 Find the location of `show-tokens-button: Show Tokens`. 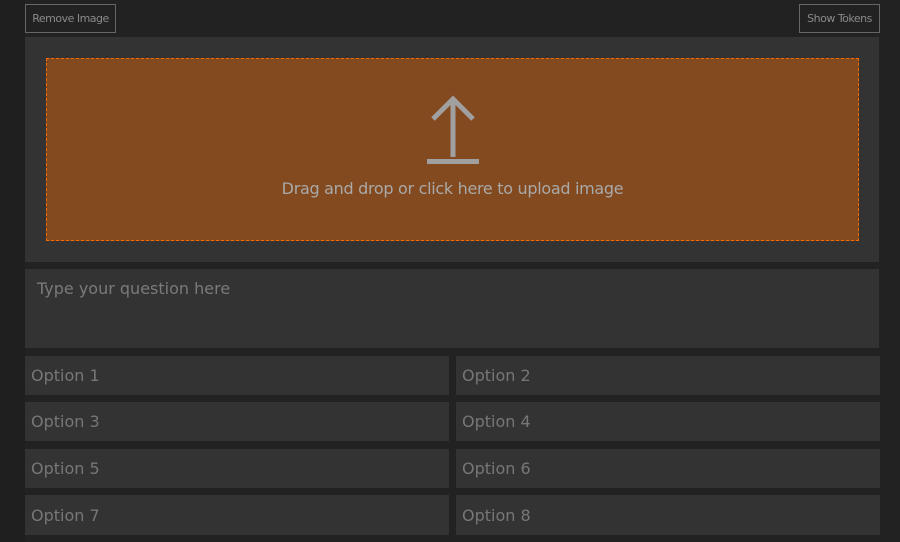

show-tokens-button: Show Tokens is located at coordinates (839, 18).